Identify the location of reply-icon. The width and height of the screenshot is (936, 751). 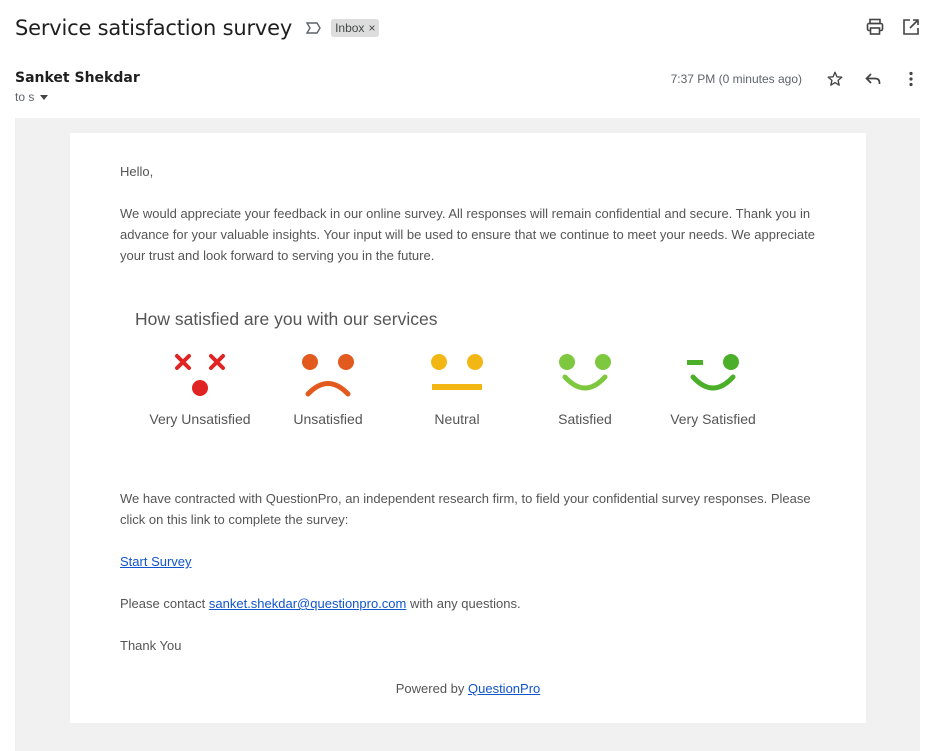
(873, 79).